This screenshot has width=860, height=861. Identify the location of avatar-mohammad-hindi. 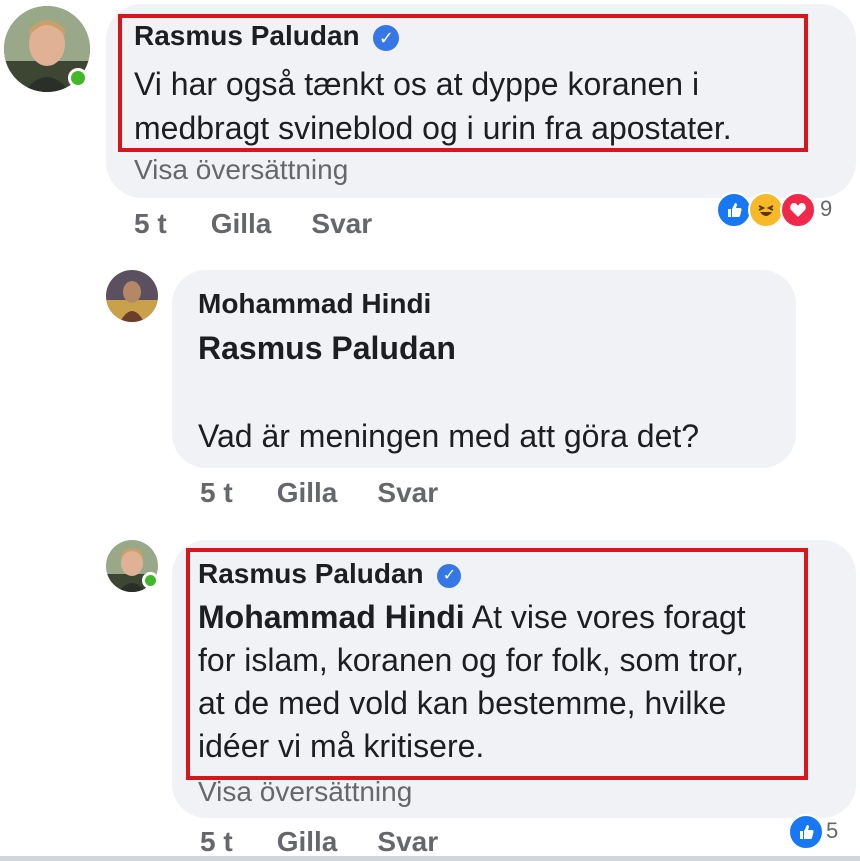
(132, 296).